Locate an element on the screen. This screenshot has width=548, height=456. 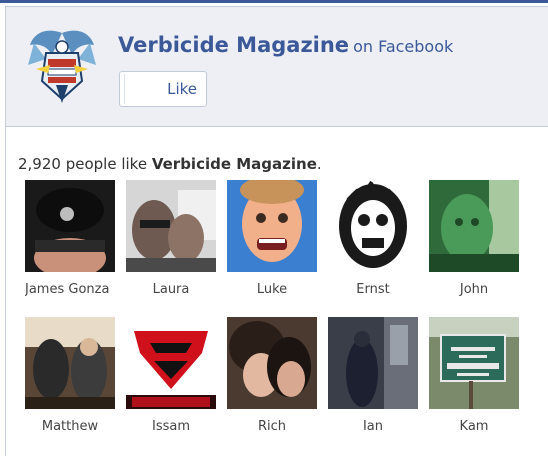
like-button: Like is located at coordinates (163, 89).